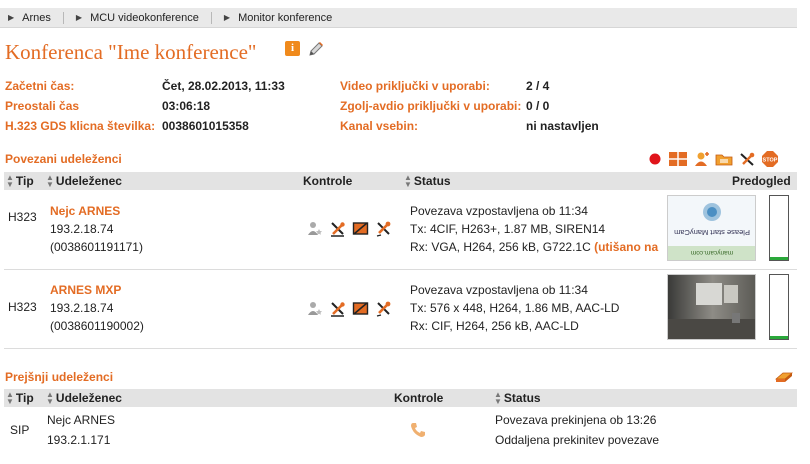 This screenshot has height=464, width=810. Describe the element at coordinates (431, 106) in the screenshot. I see `audio-ports-label: Zgolj-avdio priključki v uporabi:` at that location.